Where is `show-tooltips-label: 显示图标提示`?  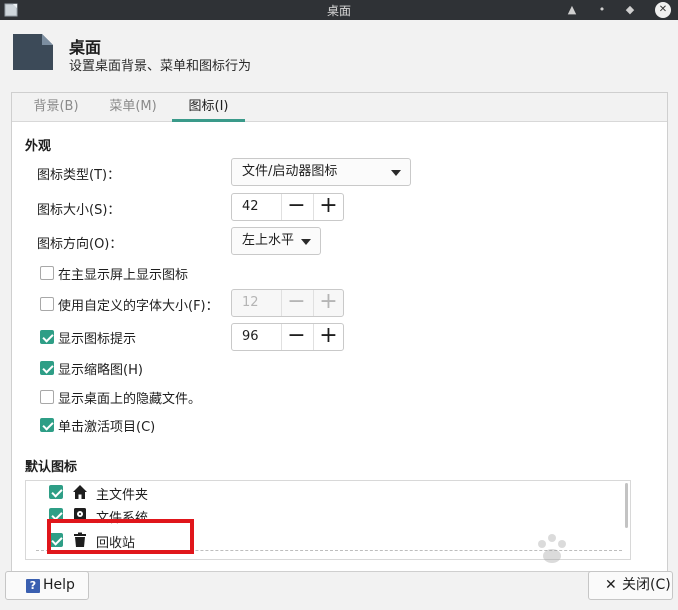
show-tooltips-label: 显示图标提示 is located at coordinates (97, 339).